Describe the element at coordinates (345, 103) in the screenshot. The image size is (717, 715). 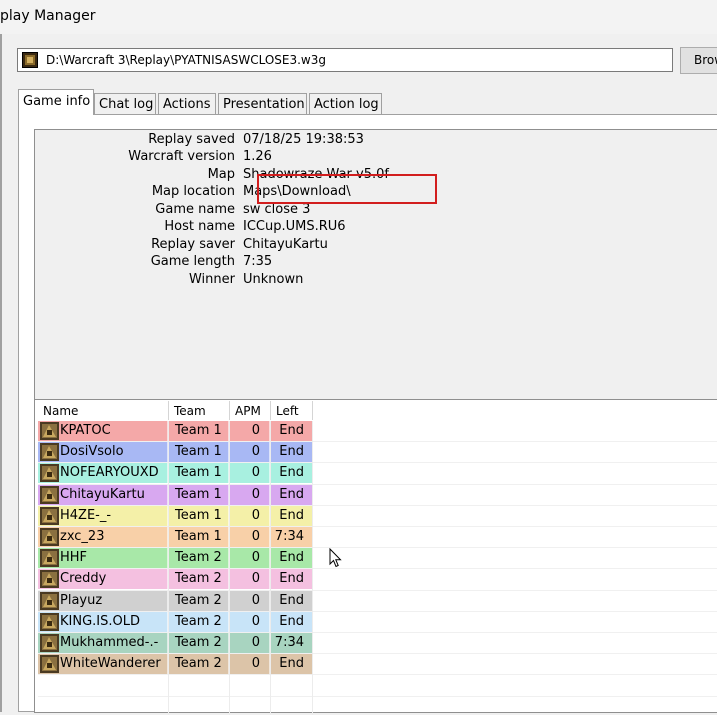
I see `tab-action-log: Action log` at that location.